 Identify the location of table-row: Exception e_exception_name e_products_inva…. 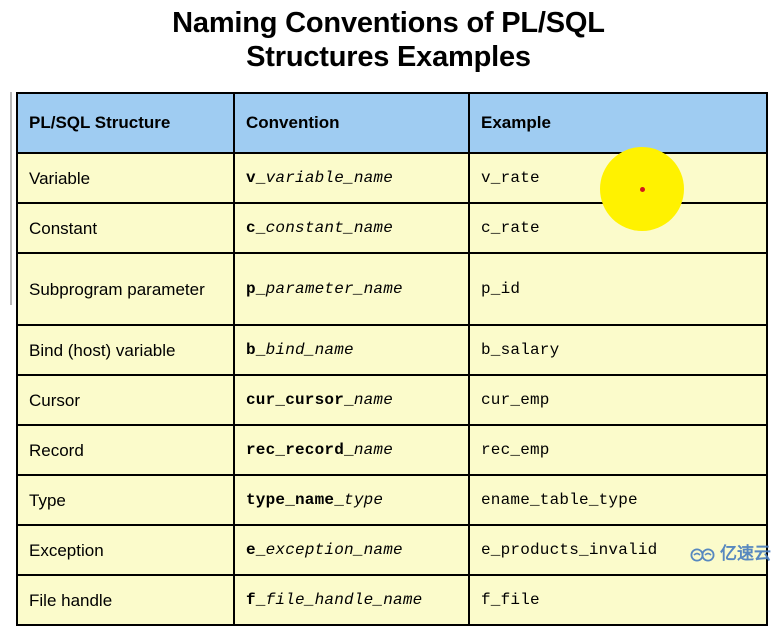
(392, 550).